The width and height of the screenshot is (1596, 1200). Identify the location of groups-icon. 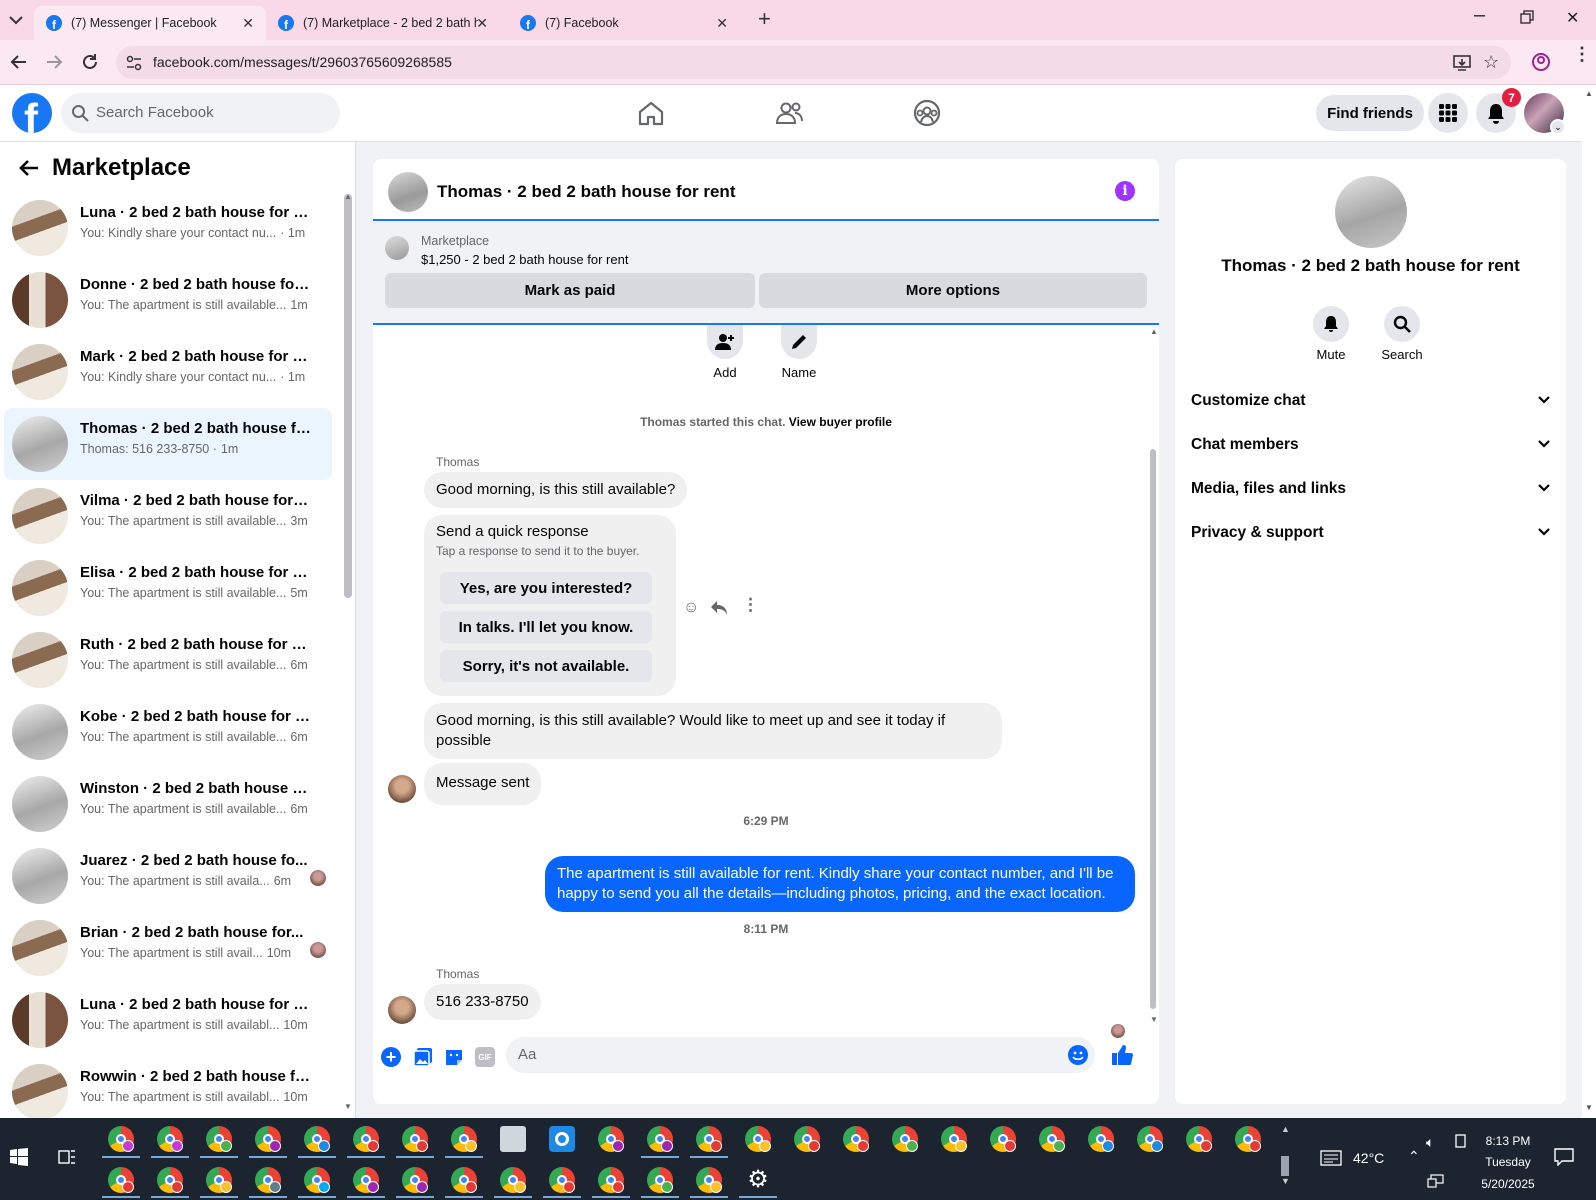
(927, 113).